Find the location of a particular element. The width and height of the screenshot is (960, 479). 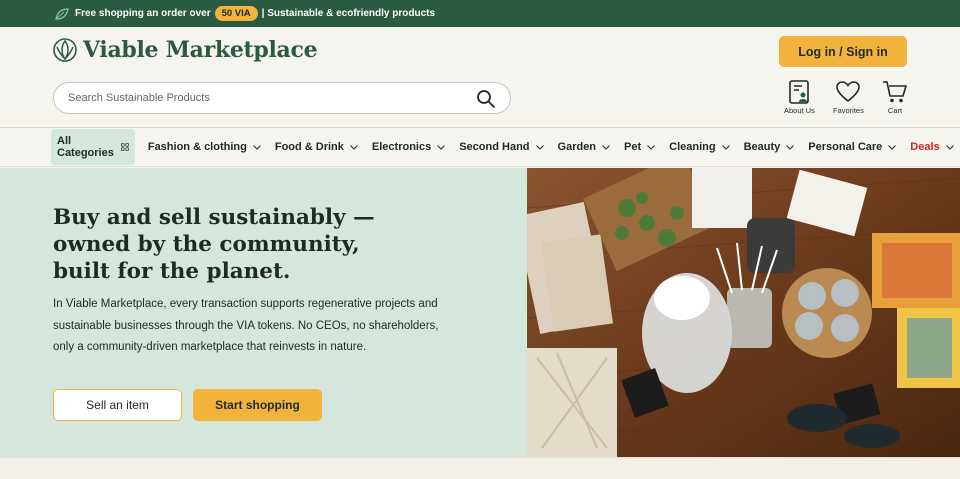

nav-item-cleaning: Cleaning is located at coordinates (699, 147).